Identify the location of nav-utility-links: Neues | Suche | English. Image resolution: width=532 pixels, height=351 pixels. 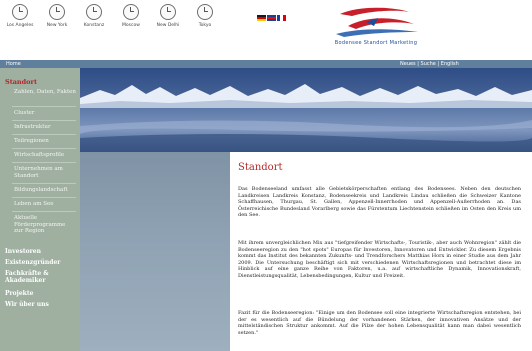
(429, 64).